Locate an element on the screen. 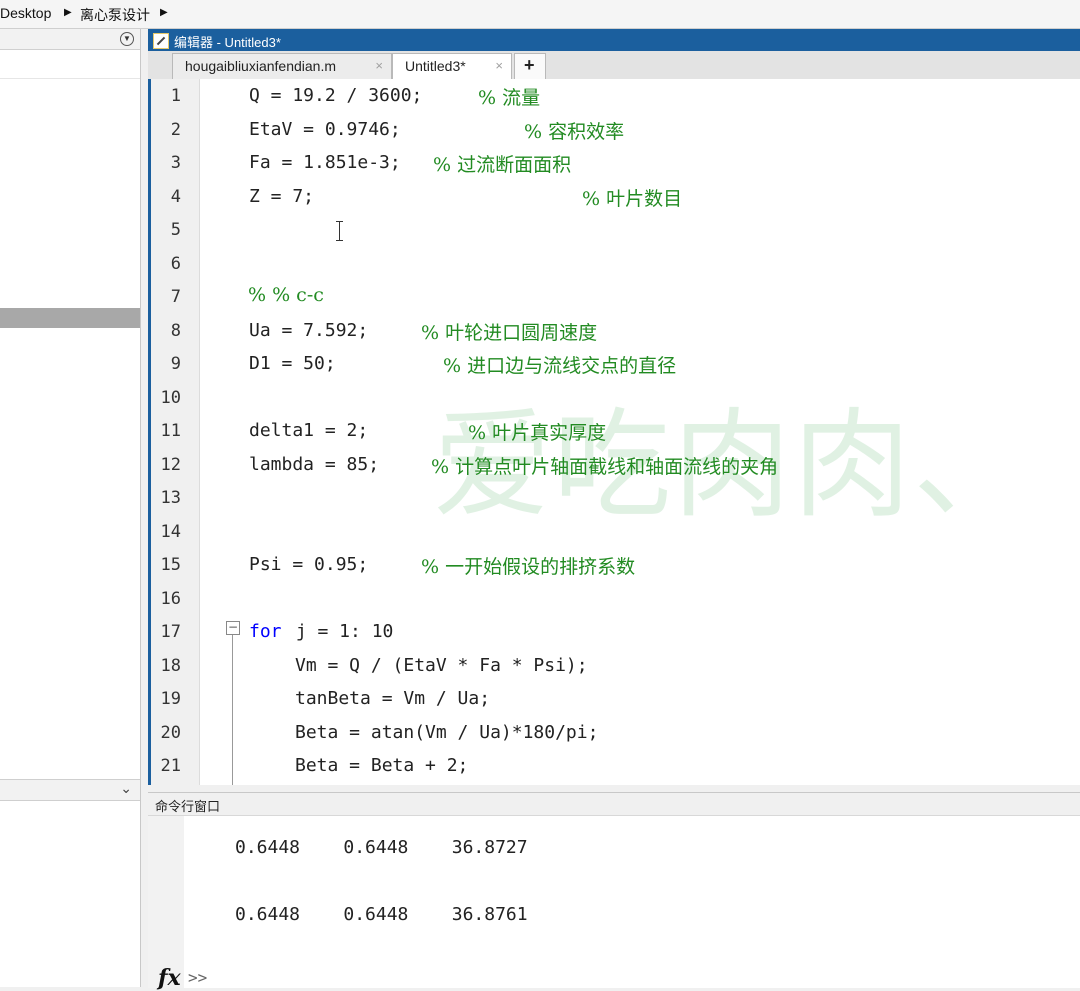  tab-untitled3: Untitled3* × is located at coordinates (452, 66).